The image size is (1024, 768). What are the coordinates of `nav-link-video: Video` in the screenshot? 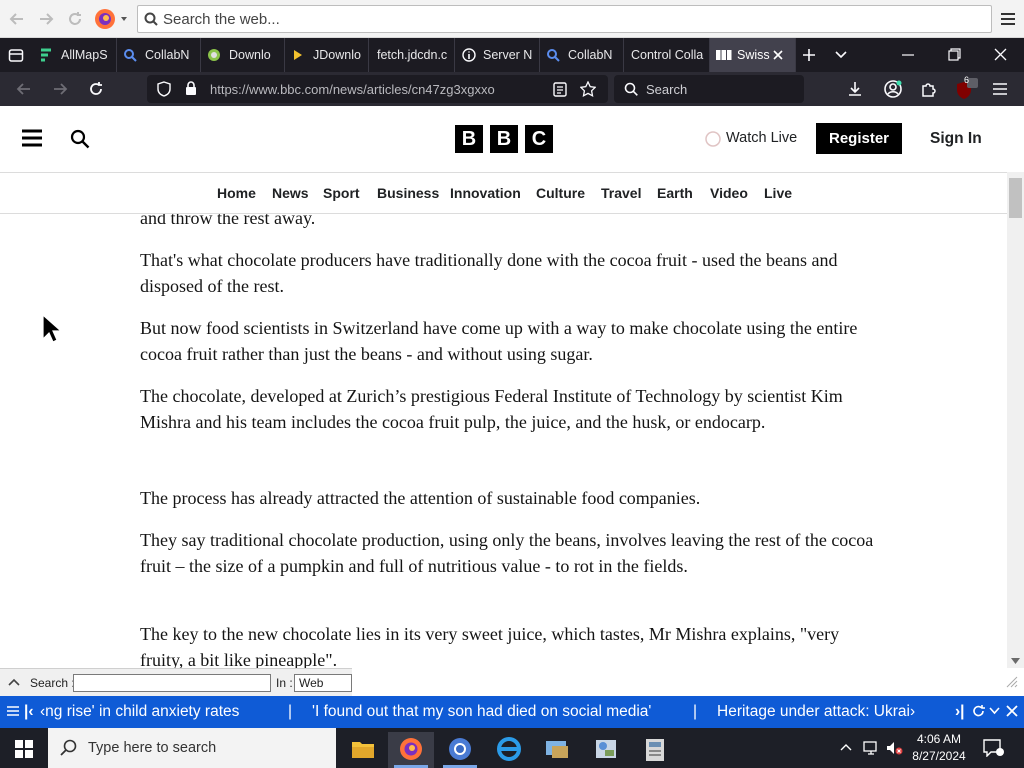 It's located at (729, 193).